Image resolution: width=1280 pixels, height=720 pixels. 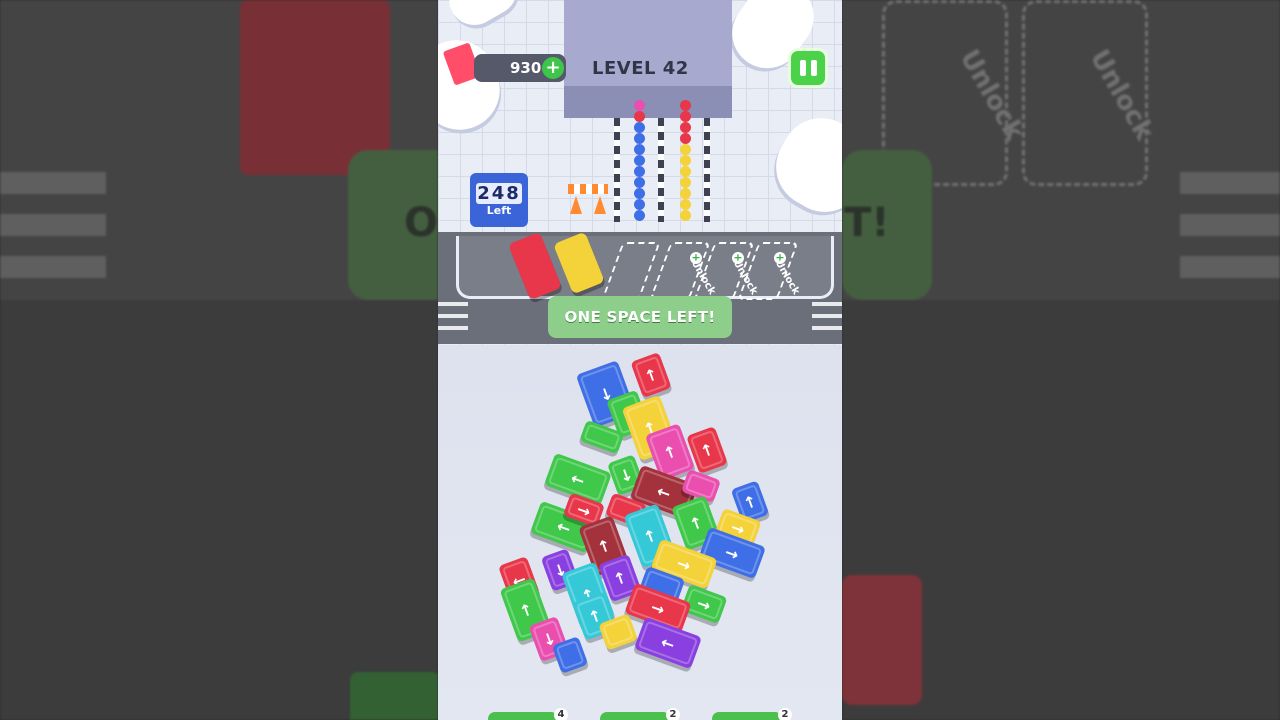 What do you see at coordinates (673, 714) in the screenshot?
I see `booster-count-badge-2: 2` at bounding box center [673, 714].